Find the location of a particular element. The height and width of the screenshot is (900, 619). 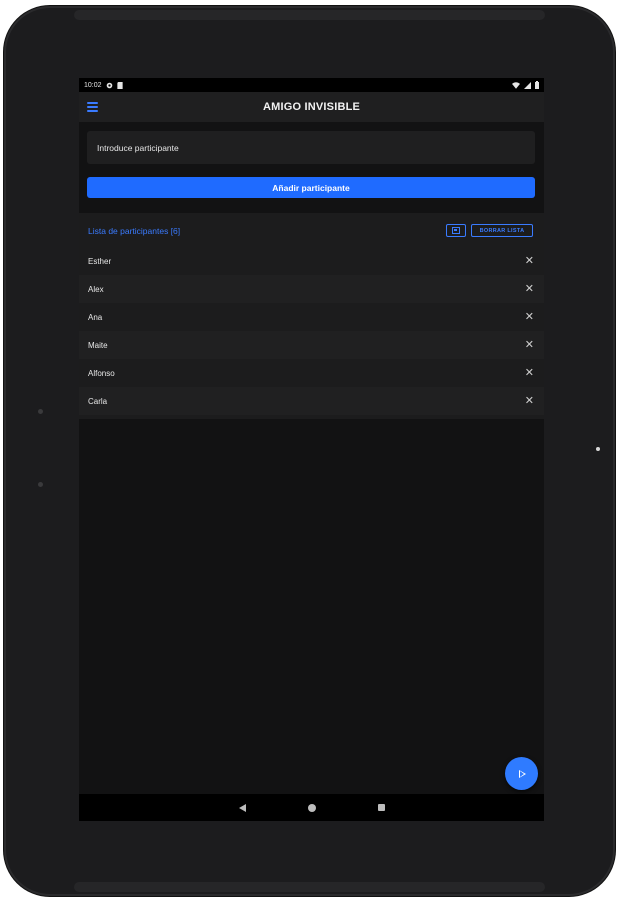

battery-icon is located at coordinates (537, 85).